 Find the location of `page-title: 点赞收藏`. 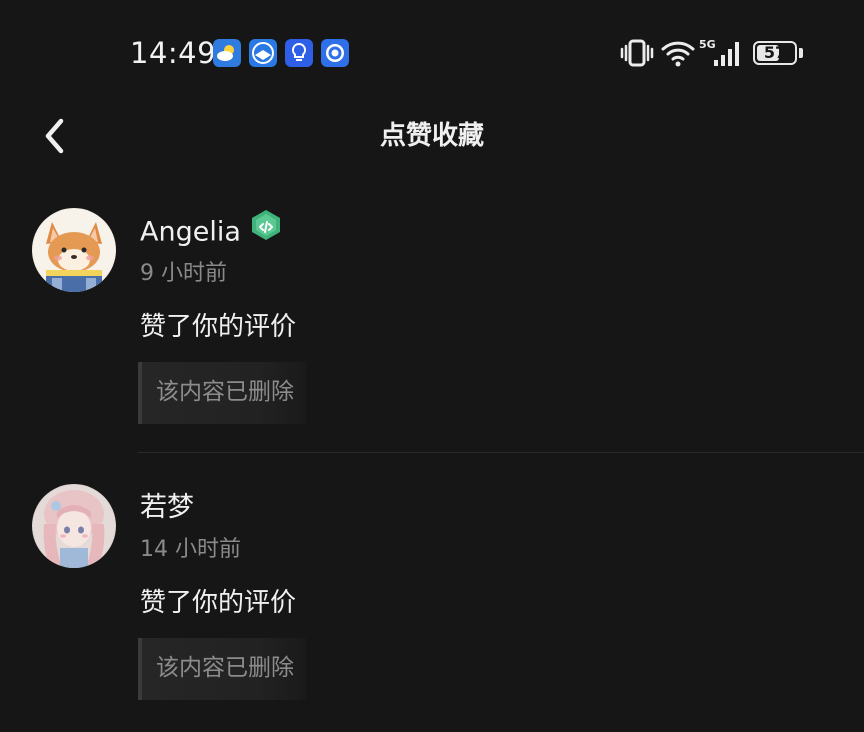

page-title: 点赞收藏 is located at coordinates (431, 136).